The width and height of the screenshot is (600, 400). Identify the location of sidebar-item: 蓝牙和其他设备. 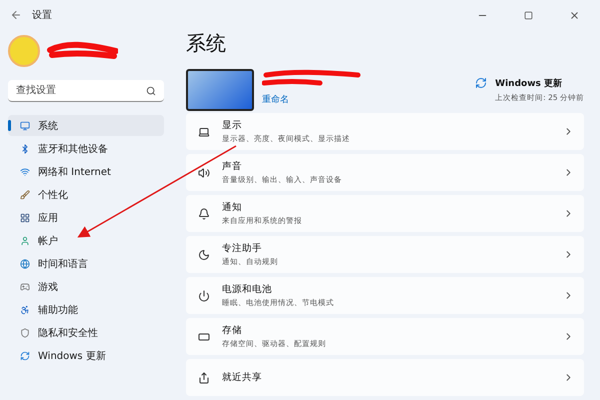
(86, 148).